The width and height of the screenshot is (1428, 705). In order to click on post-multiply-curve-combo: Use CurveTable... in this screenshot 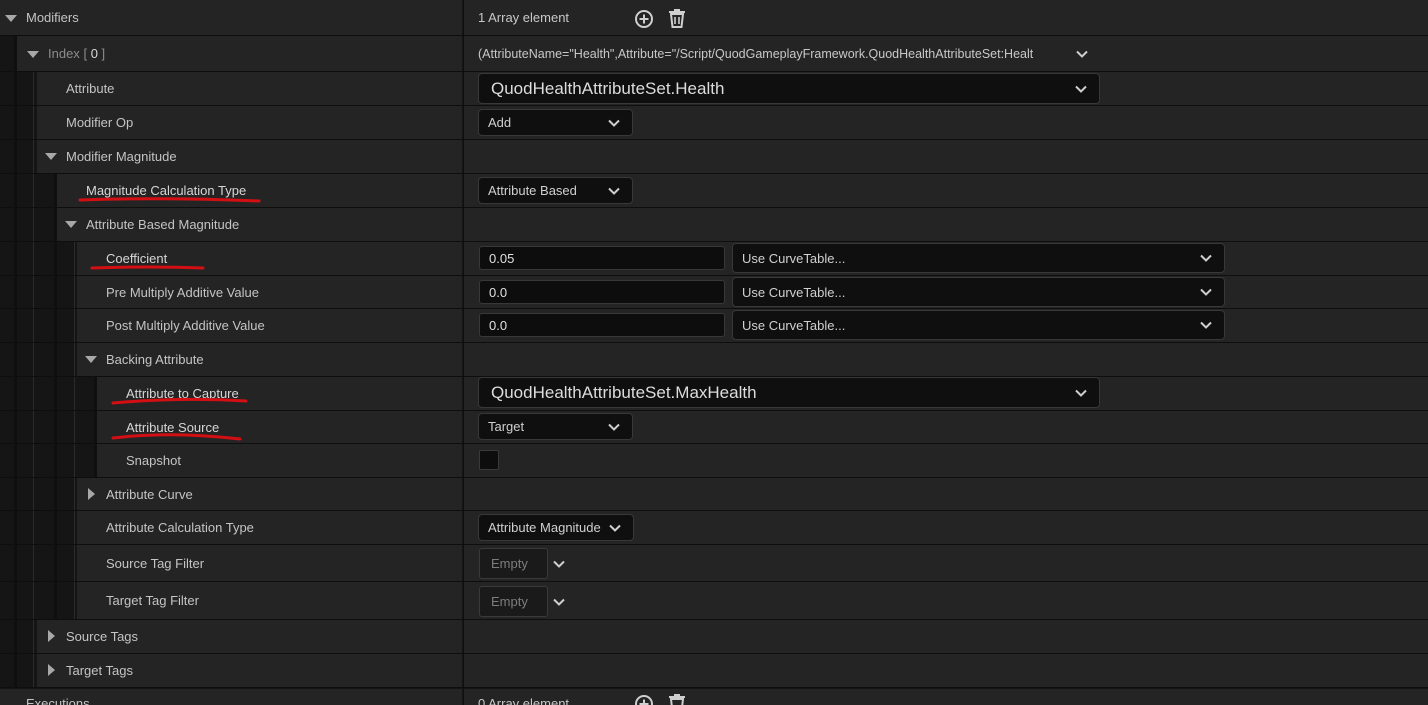, I will do `click(978, 325)`.